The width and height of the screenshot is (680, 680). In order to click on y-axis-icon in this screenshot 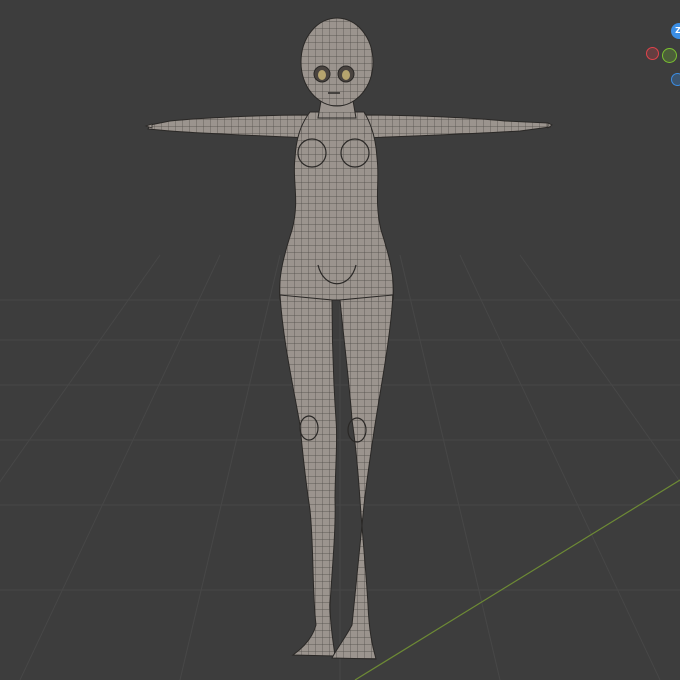, I will do `click(669, 55)`.